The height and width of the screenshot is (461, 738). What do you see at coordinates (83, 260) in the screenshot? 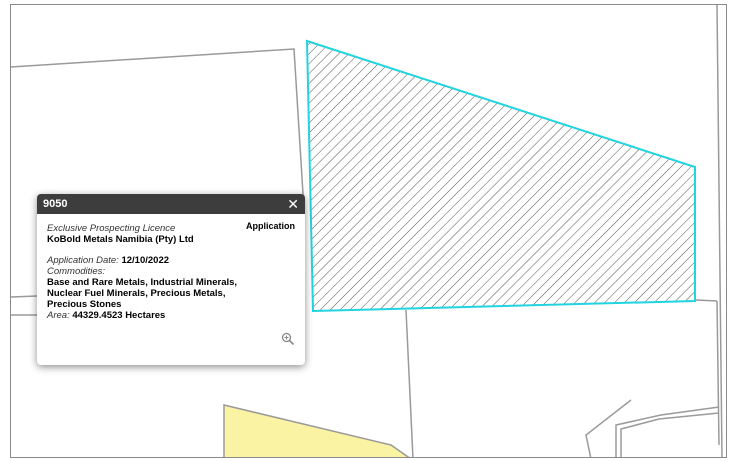
I see `application-date-label: Application Date:` at bounding box center [83, 260].